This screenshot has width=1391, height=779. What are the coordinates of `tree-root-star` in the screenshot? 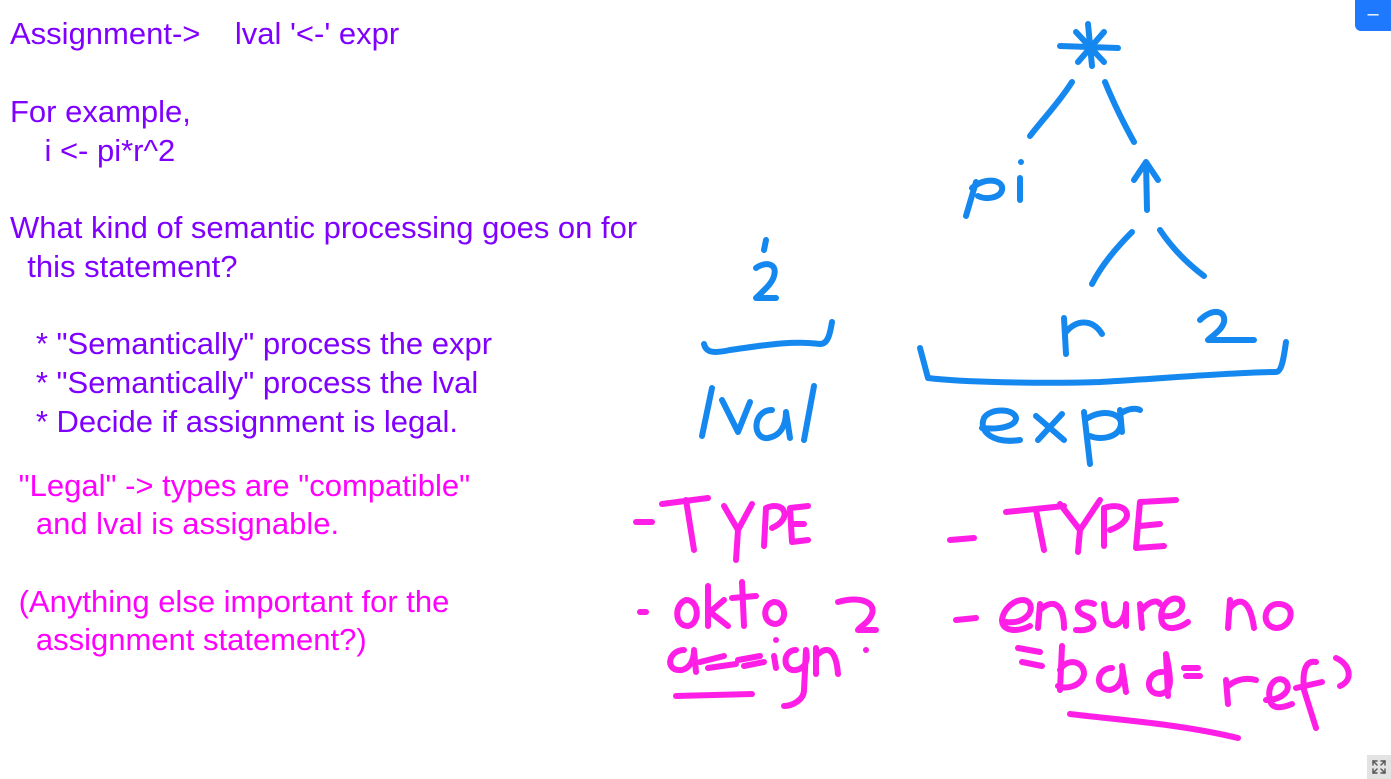 It's located at (1089, 45).